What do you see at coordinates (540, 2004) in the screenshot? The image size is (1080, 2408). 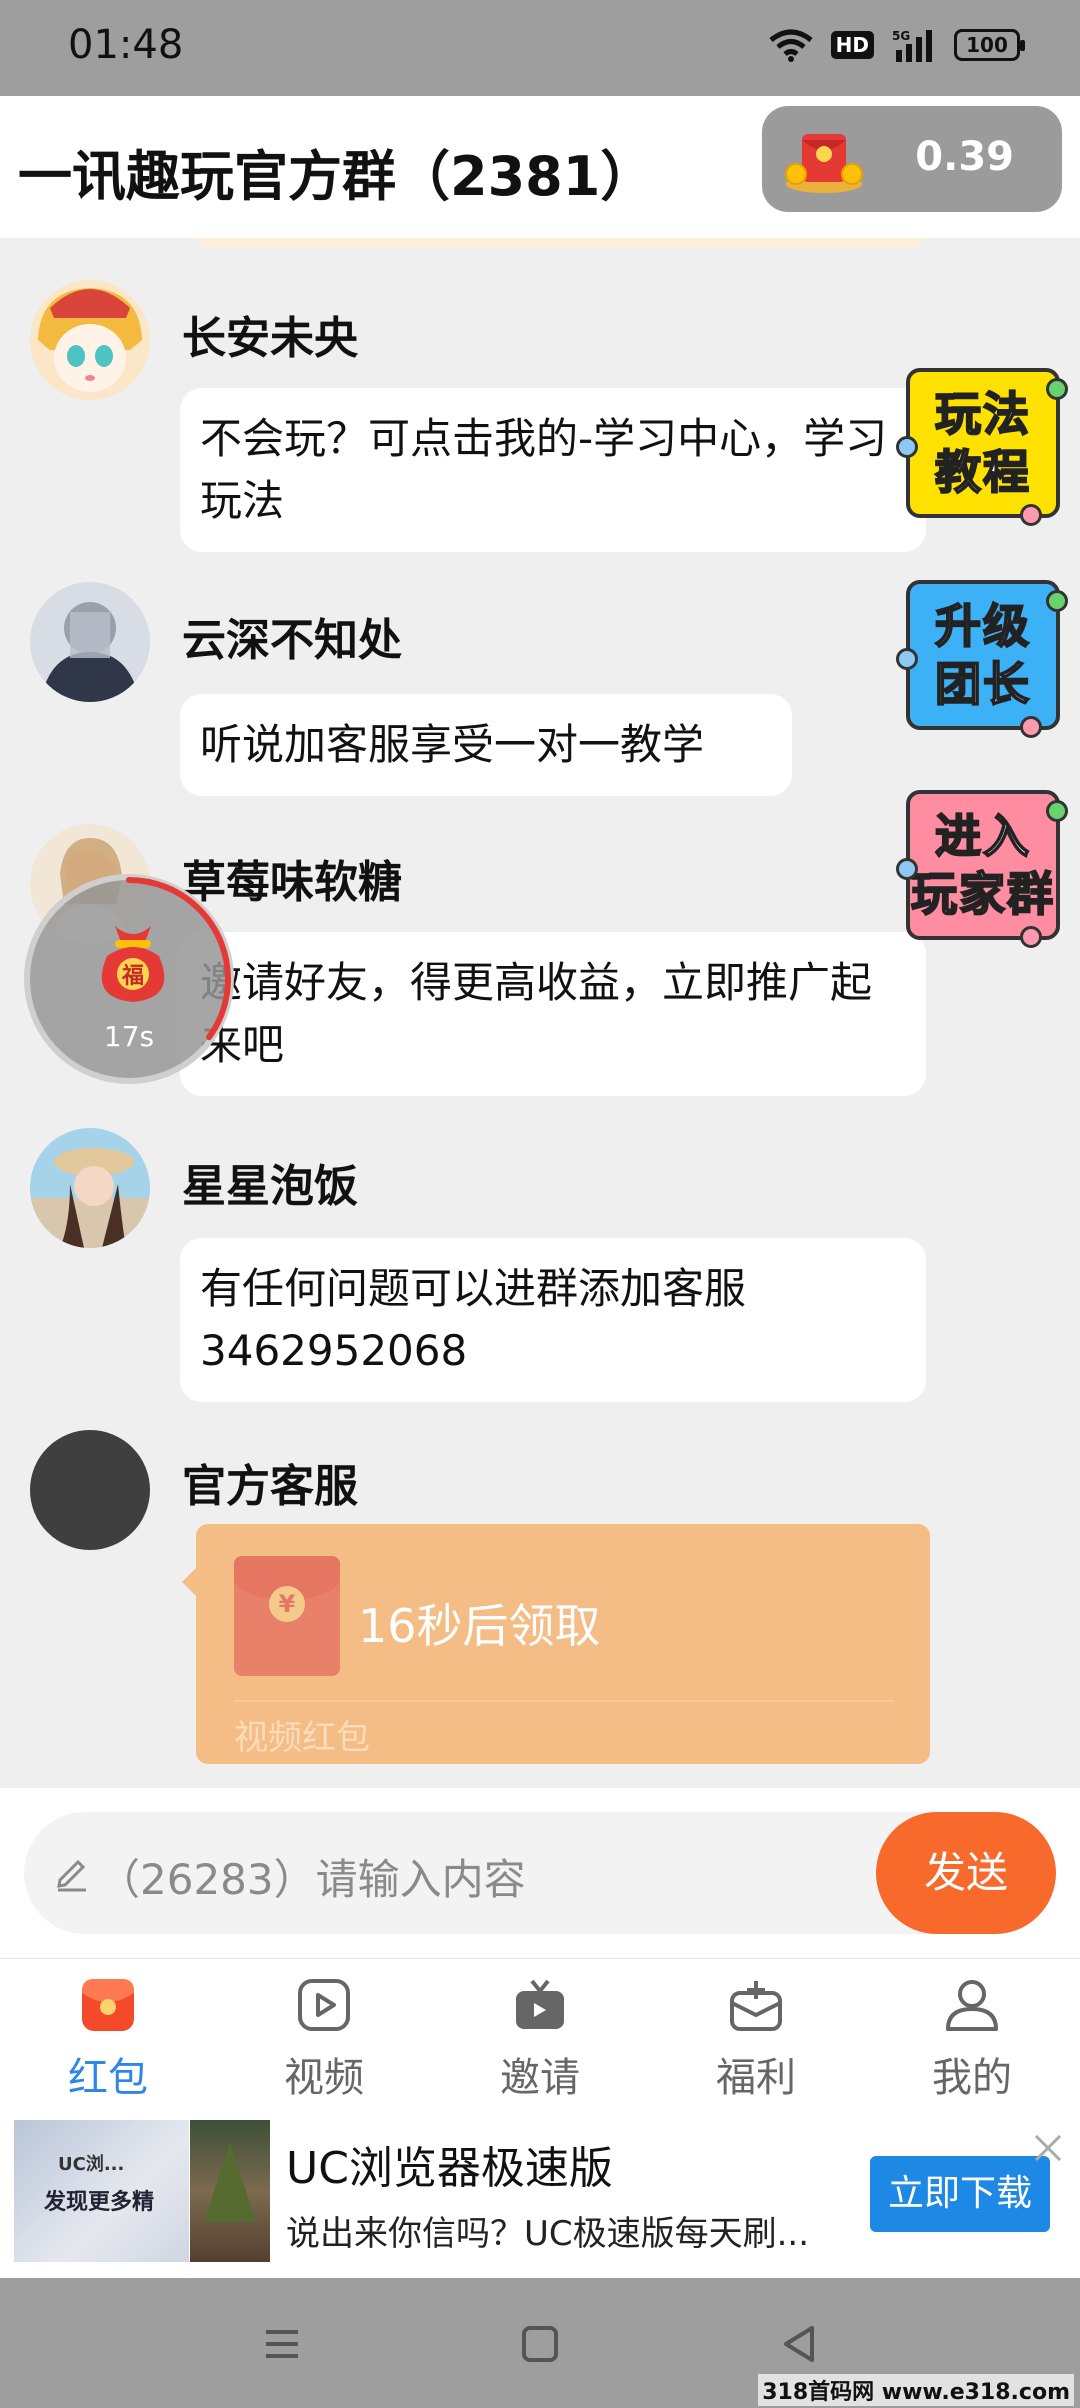 I see `tv-icon` at bounding box center [540, 2004].